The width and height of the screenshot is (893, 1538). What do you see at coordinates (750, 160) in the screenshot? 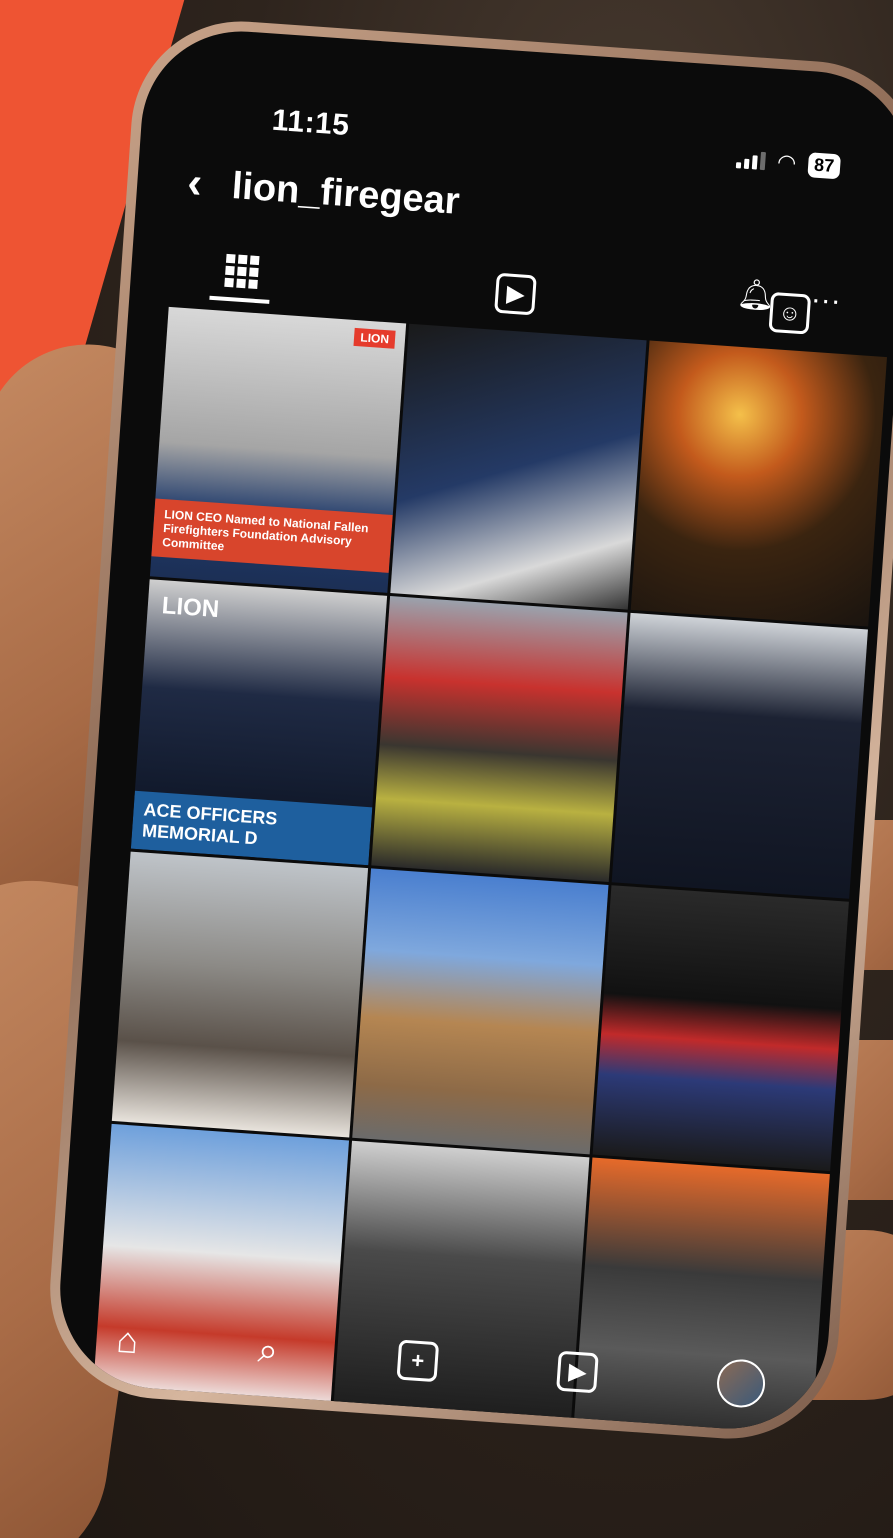
I see `signal-icon` at bounding box center [750, 160].